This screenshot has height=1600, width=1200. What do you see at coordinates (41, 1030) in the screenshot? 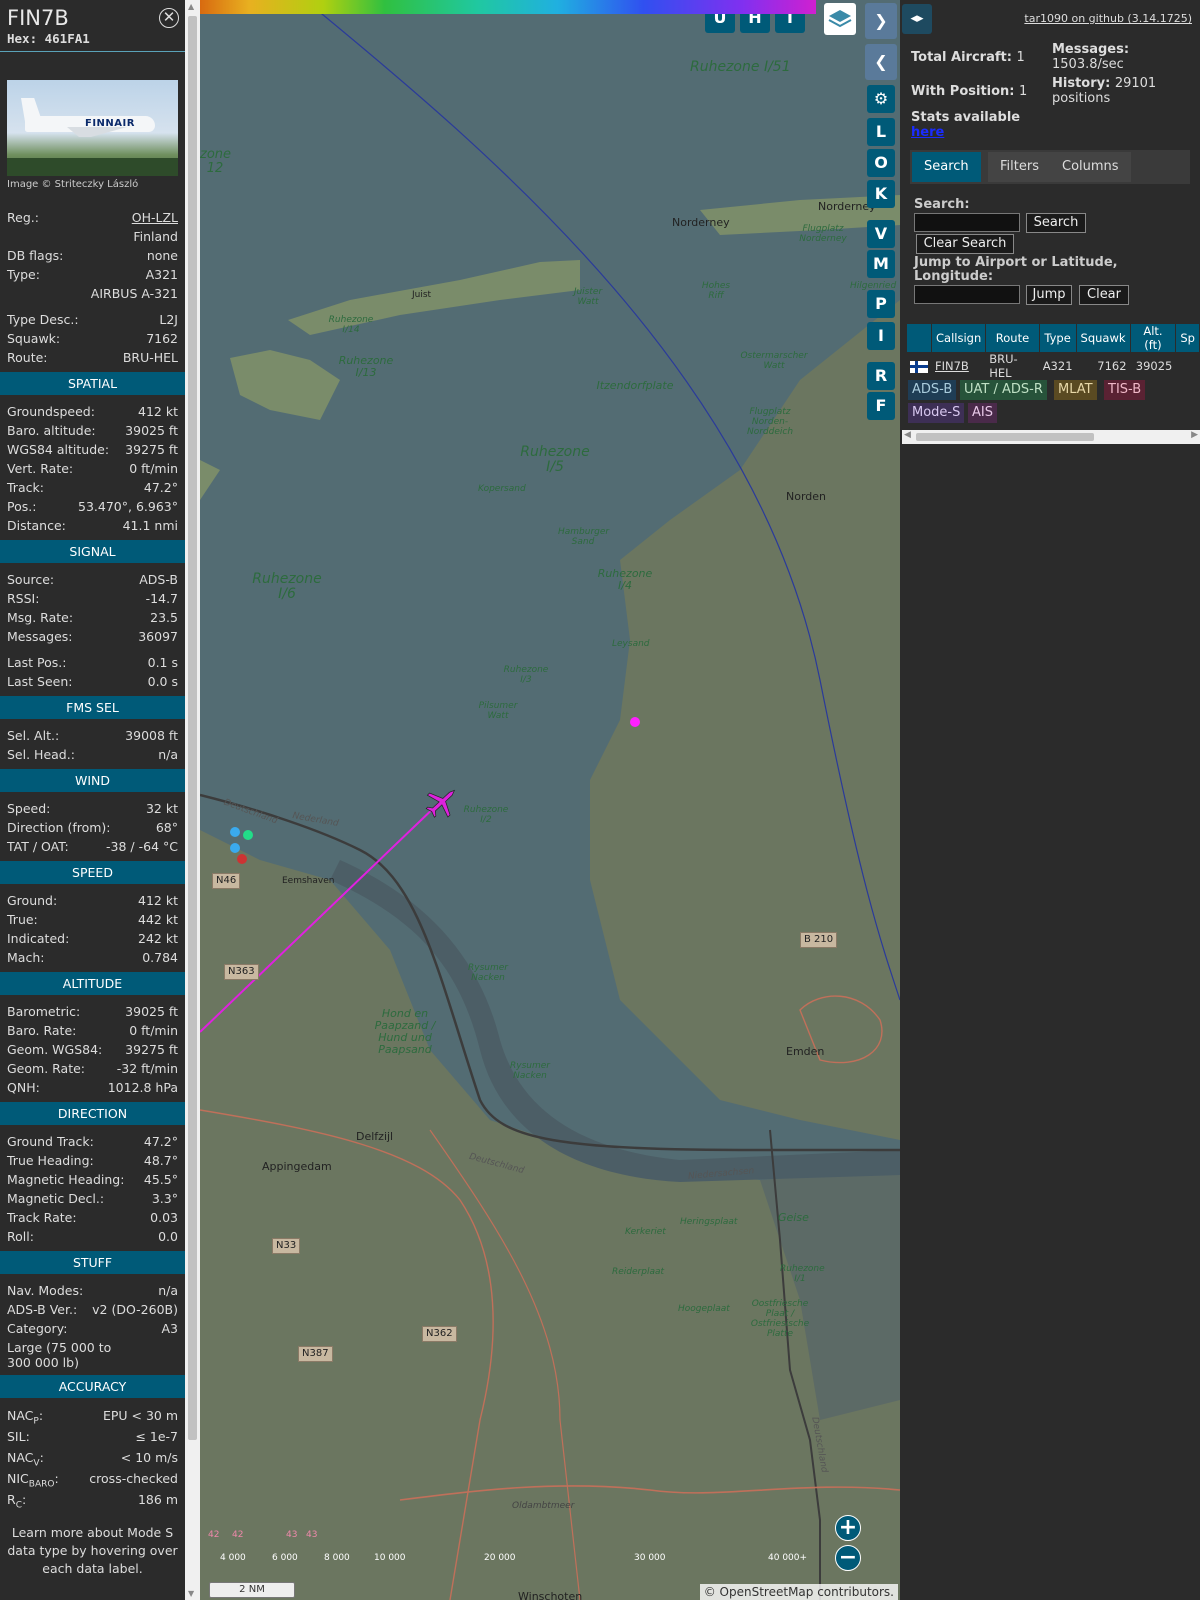
I see `info-label: Baro. Rate:` at bounding box center [41, 1030].